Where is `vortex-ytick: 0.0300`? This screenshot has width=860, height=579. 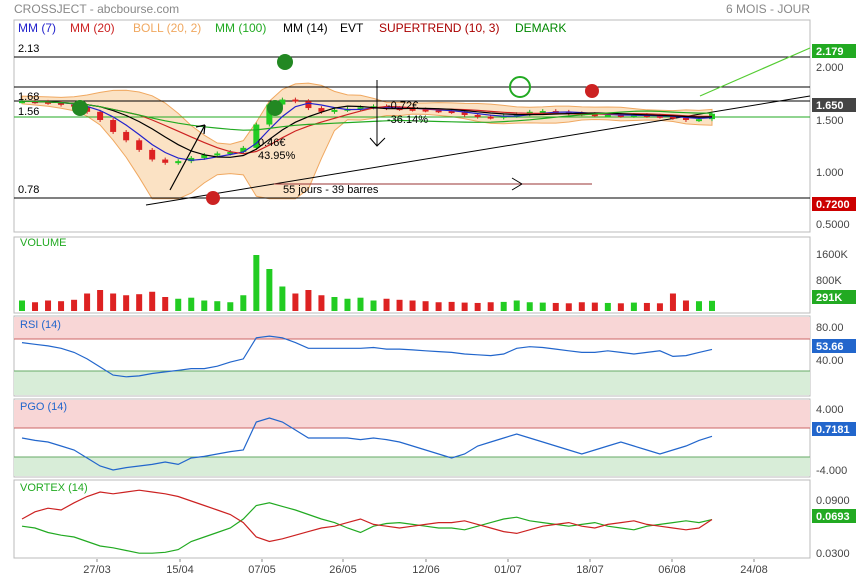
vortex-ytick: 0.0300 is located at coordinates (833, 554).